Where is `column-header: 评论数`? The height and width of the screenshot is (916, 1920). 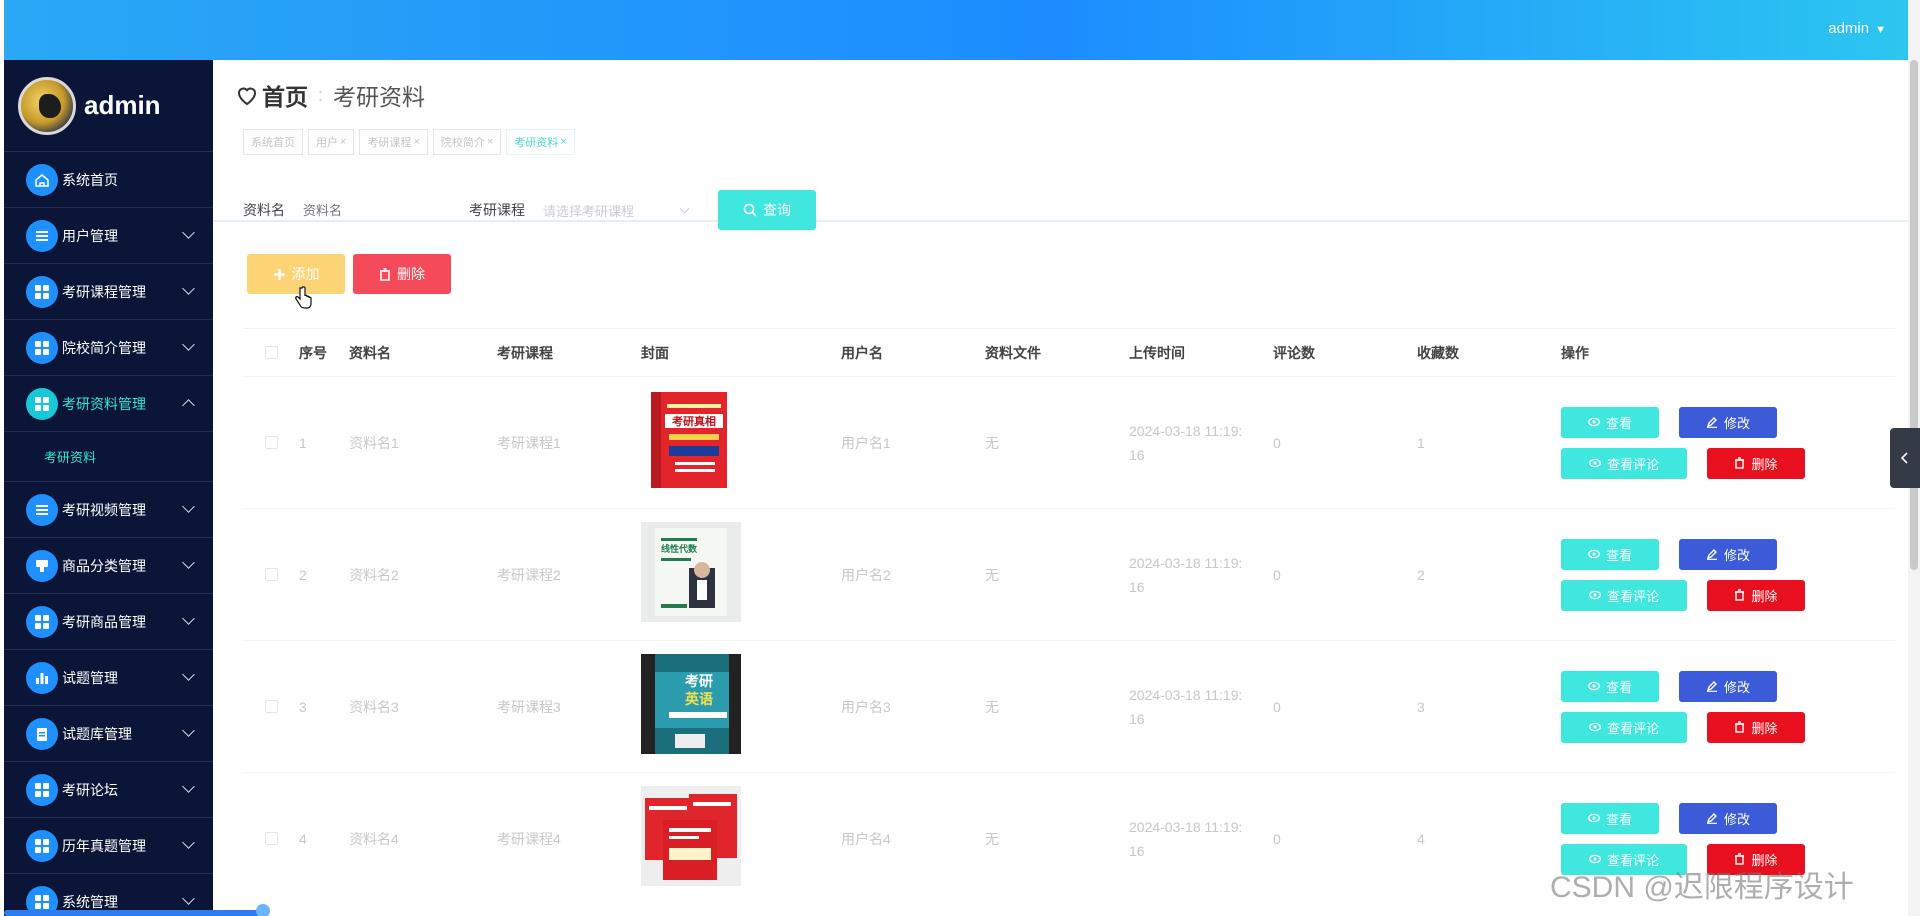 column-header: 评论数 is located at coordinates (1294, 352).